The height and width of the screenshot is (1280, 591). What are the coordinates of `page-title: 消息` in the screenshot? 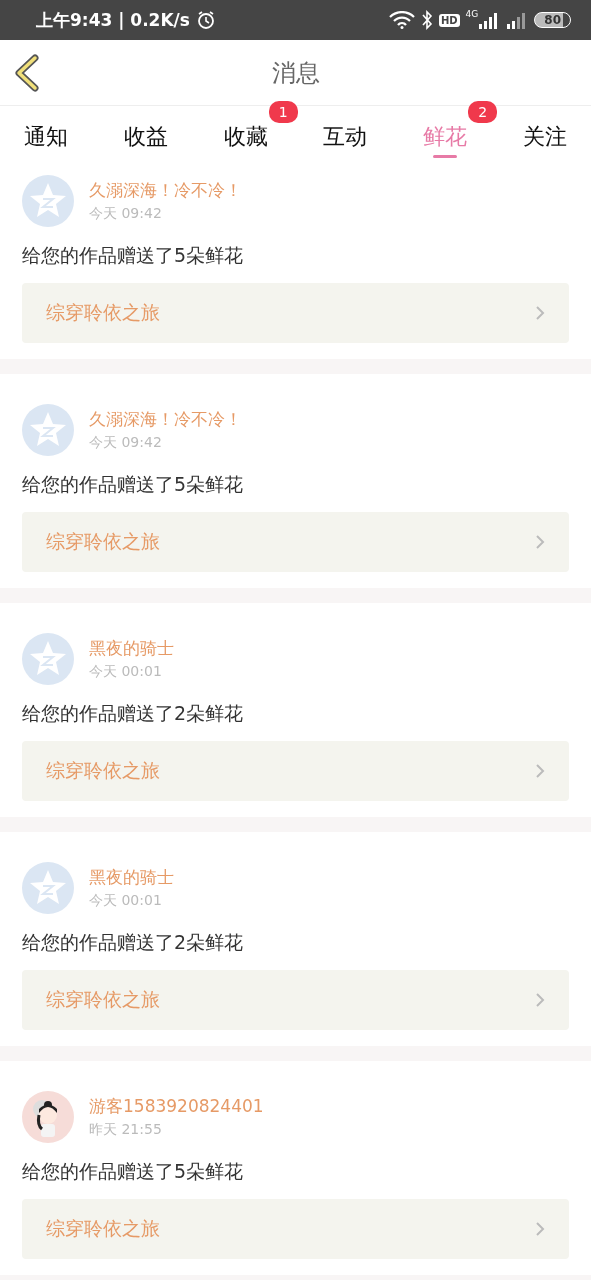 It's located at (295, 73).